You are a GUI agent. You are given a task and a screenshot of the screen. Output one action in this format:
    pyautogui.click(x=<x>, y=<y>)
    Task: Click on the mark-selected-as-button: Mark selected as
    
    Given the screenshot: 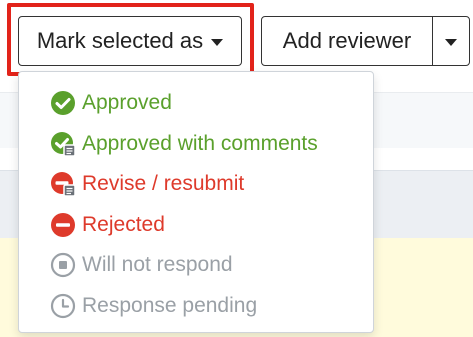 What is the action you would take?
    pyautogui.click(x=130, y=41)
    